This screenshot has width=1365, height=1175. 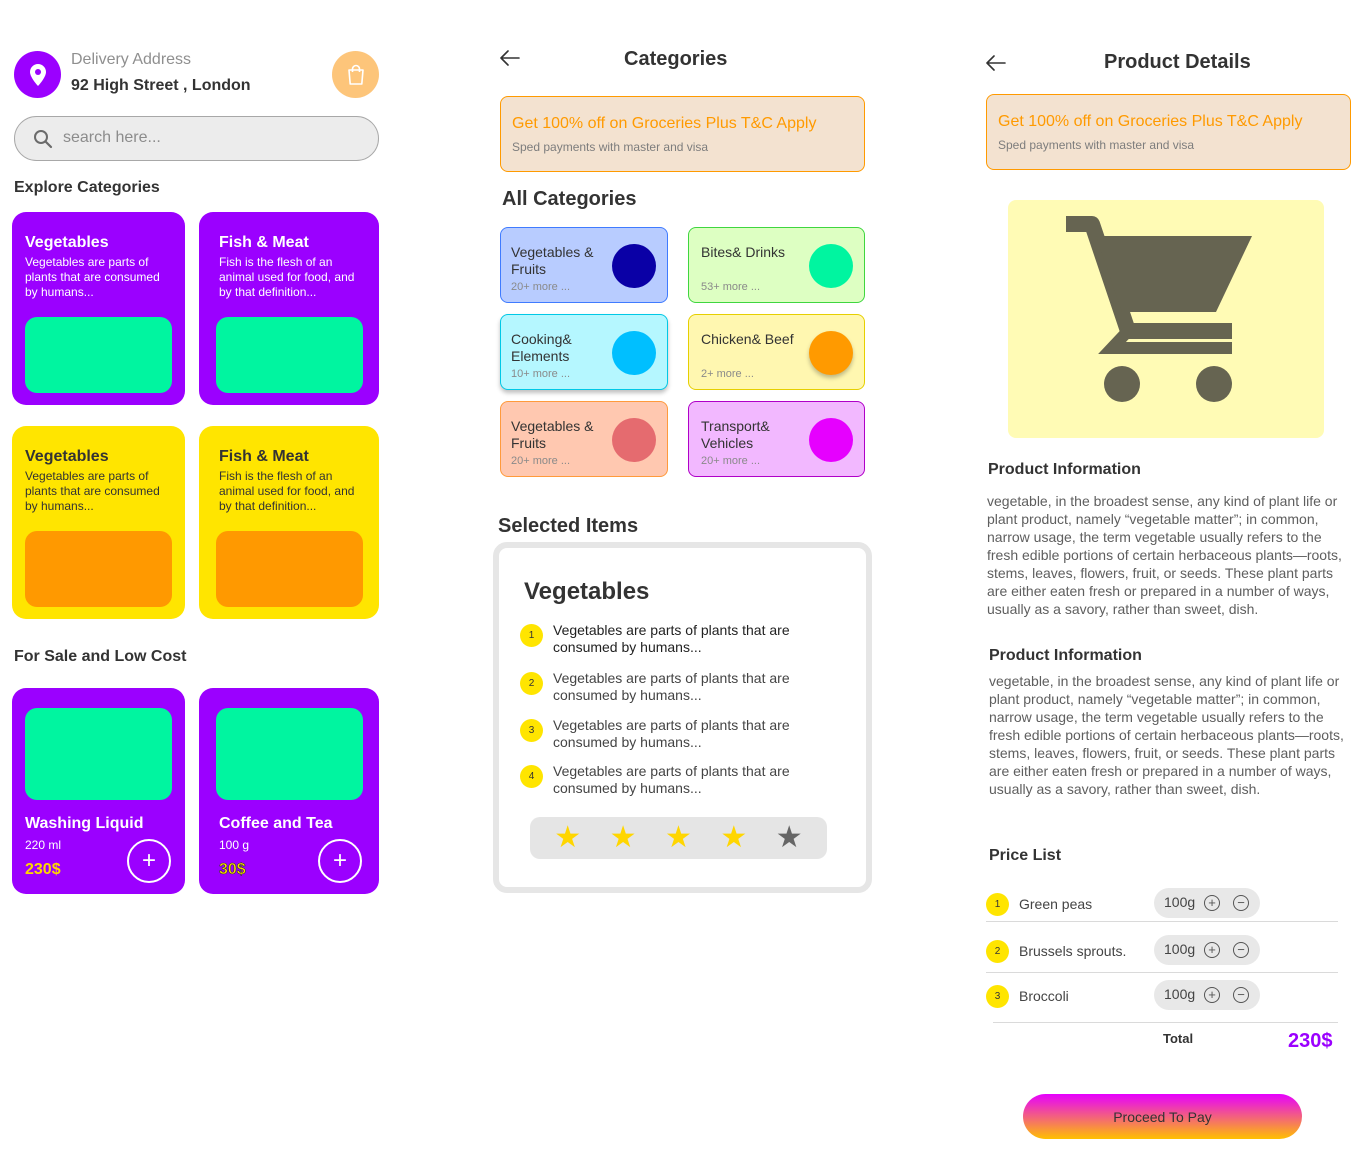 I want to click on card-quantity: 100 g, so click(x=234, y=845).